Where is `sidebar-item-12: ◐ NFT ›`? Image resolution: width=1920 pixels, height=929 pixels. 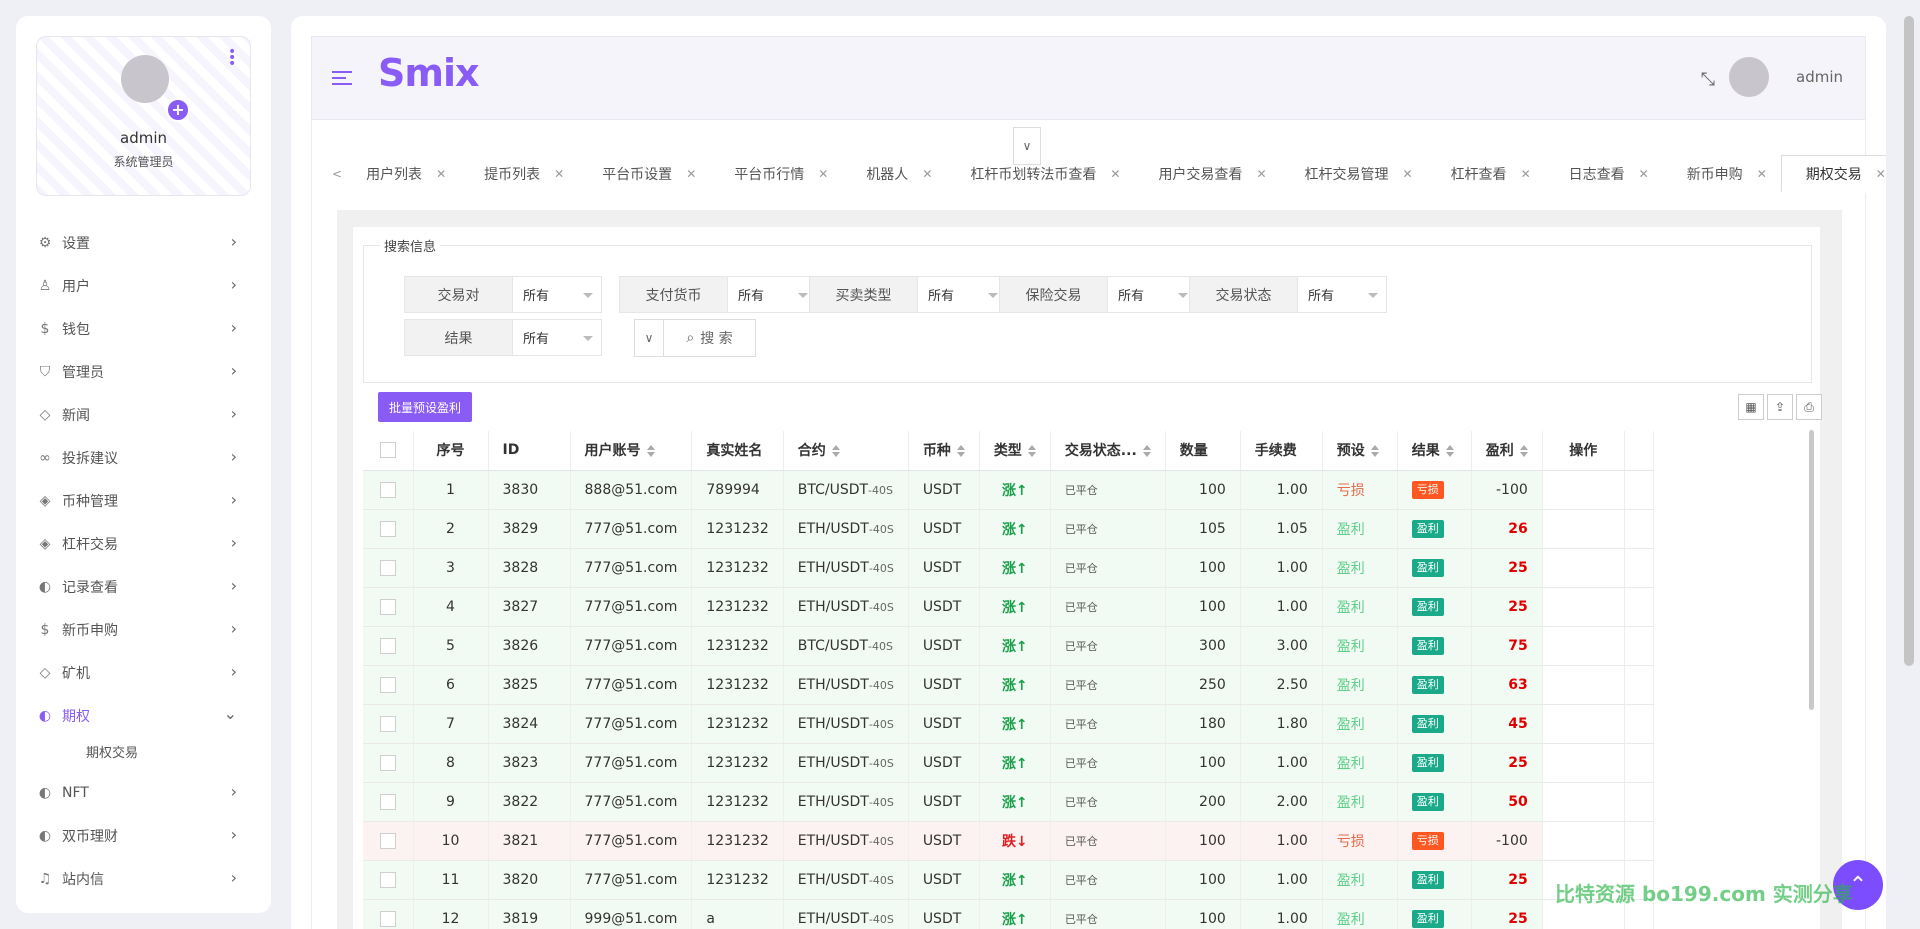
sidebar-item-12: ◐ NFT › is located at coordinates (143, 792).